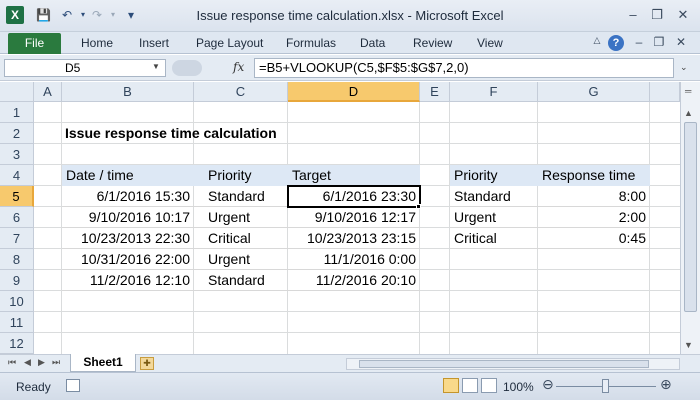 Image resolution: width=700 pixels, height=400 pixels. Describe the element at coordinates (490, 43) in the screenshot. I see `tab-view: View` at that location.